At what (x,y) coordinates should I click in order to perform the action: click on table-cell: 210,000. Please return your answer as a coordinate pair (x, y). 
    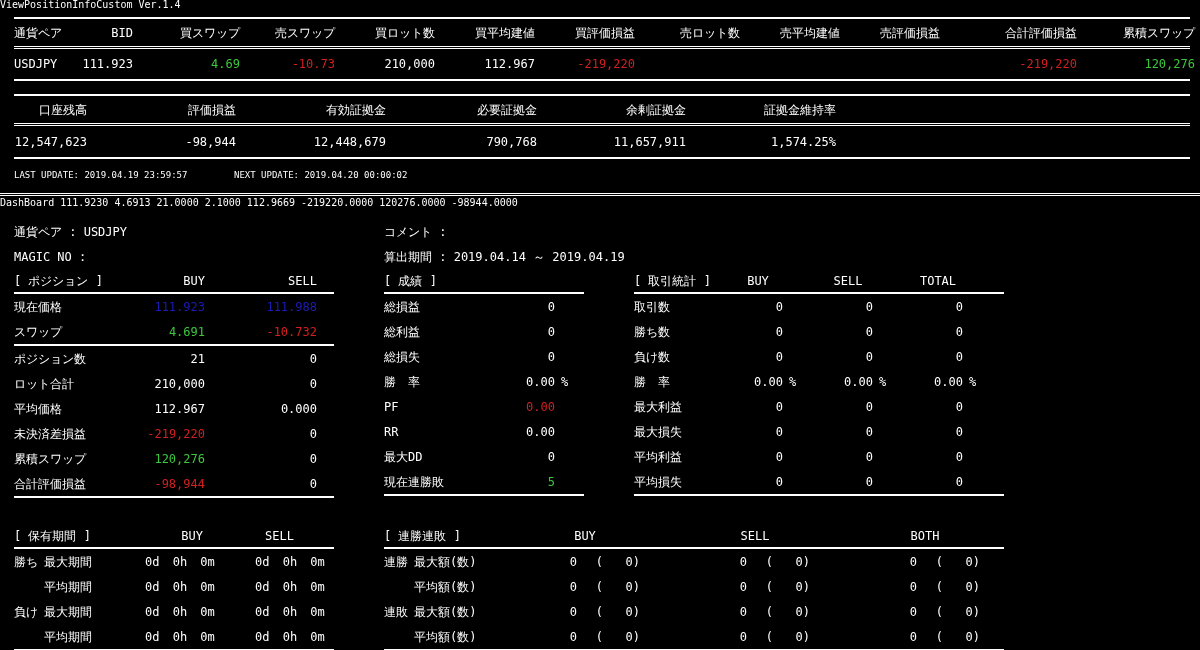
    Looking at the image, I should click on (179, 383).